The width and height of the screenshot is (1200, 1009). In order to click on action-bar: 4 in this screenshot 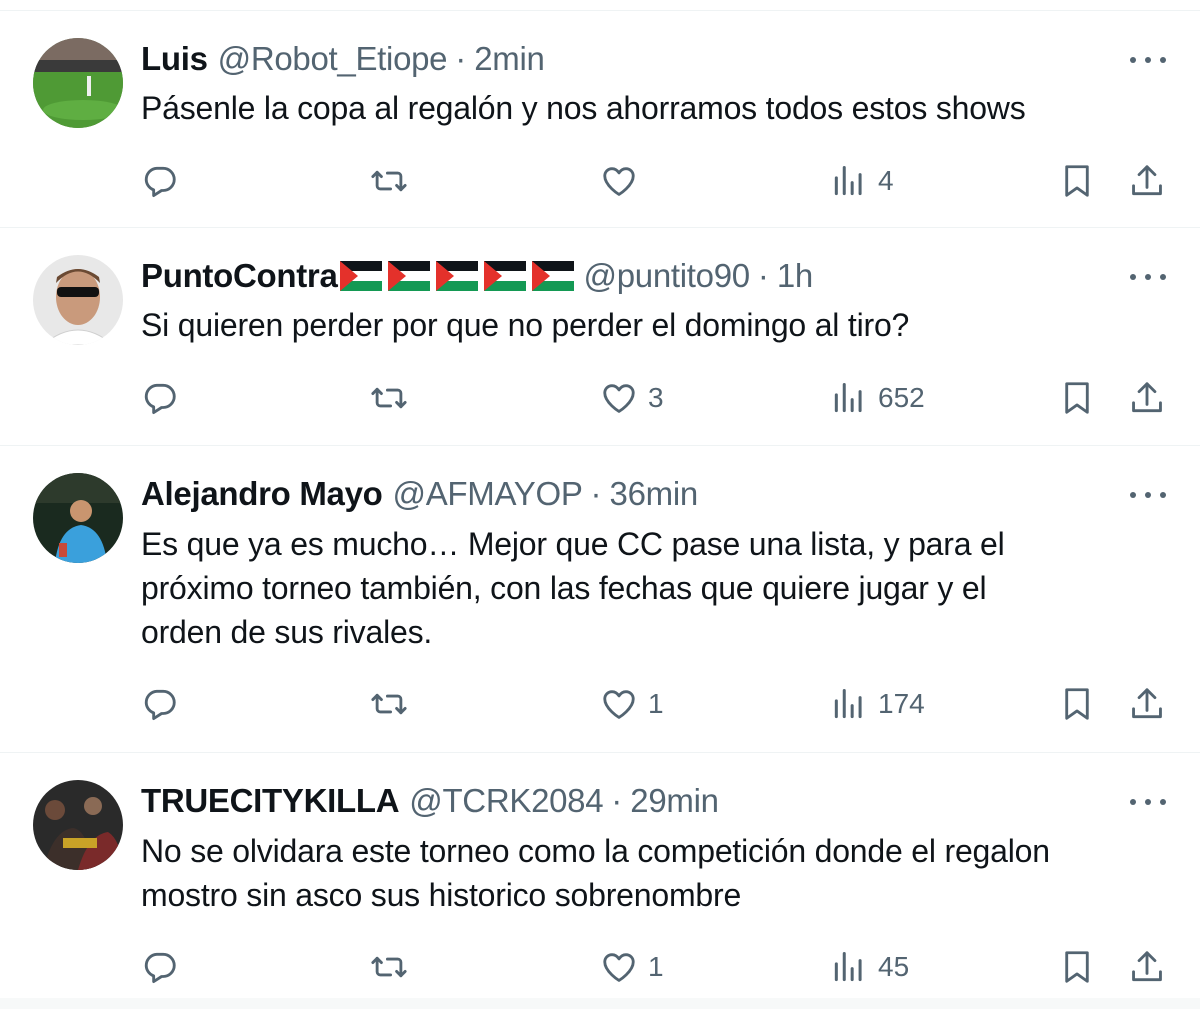, I will do `click(600, 181)`.